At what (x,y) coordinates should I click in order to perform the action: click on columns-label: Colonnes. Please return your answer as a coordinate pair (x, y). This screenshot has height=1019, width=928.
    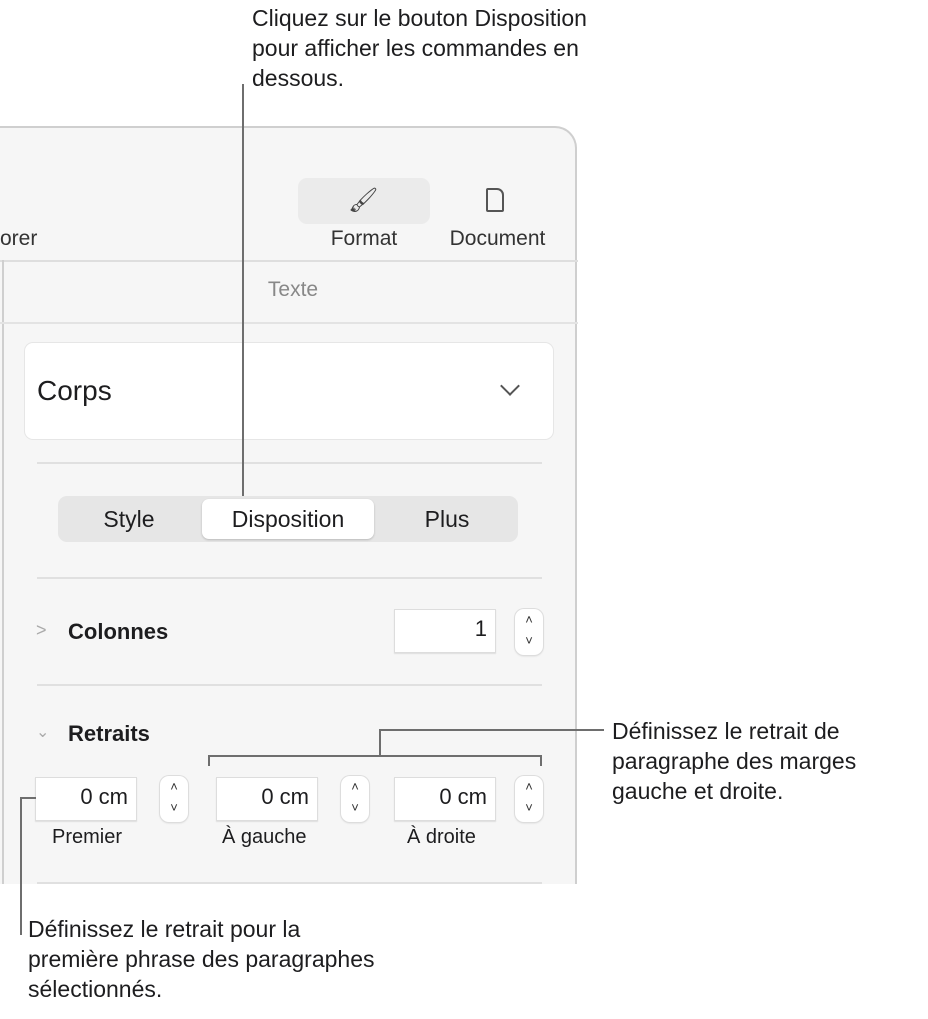
    Looking at the image, I should click on (118, 632).